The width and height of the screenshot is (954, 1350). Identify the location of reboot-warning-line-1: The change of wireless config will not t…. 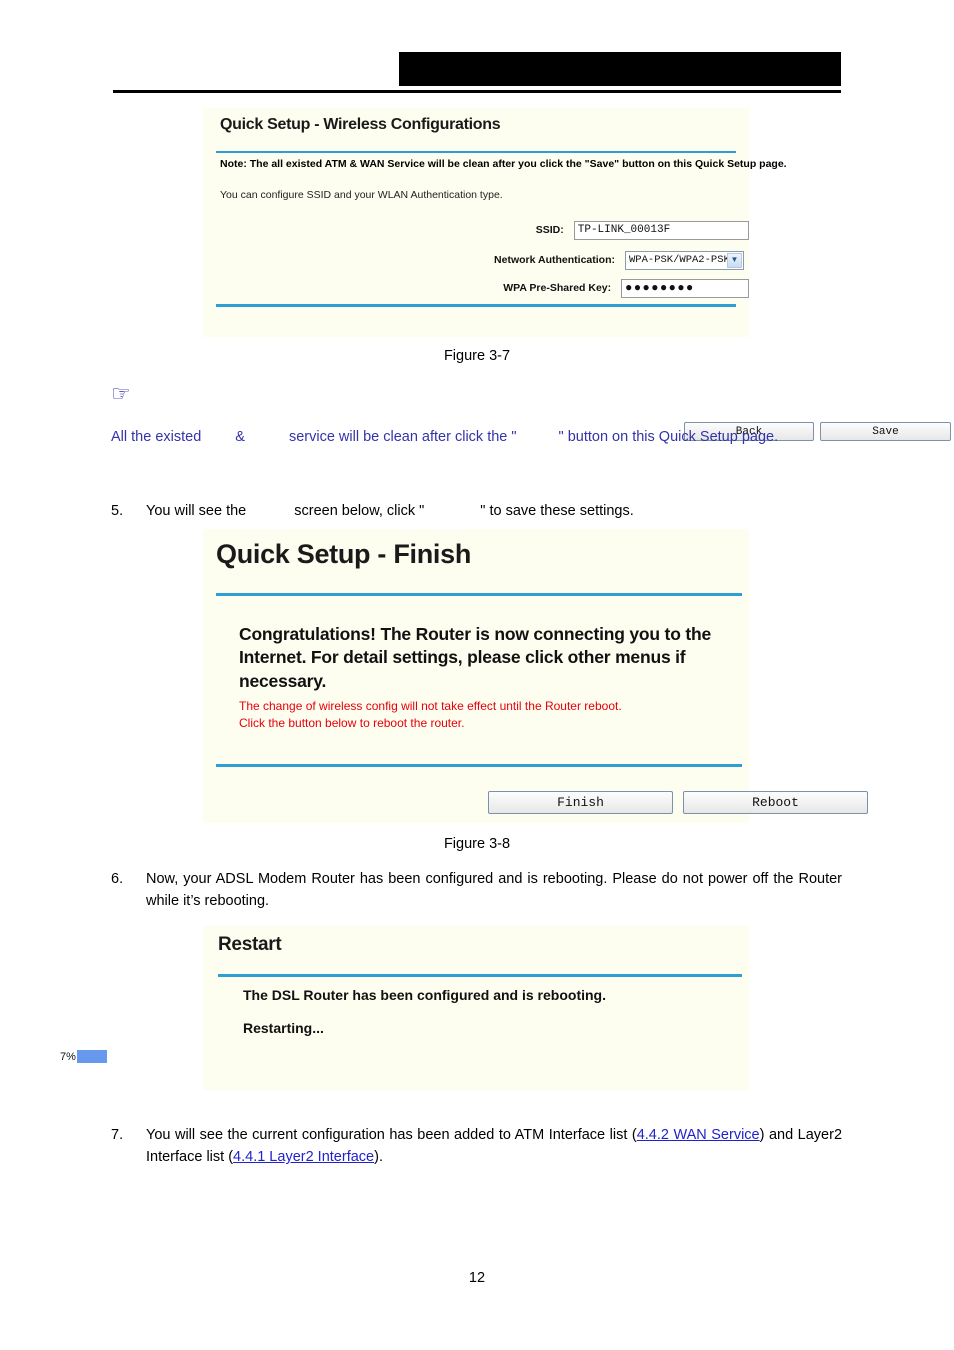
(430, 706).